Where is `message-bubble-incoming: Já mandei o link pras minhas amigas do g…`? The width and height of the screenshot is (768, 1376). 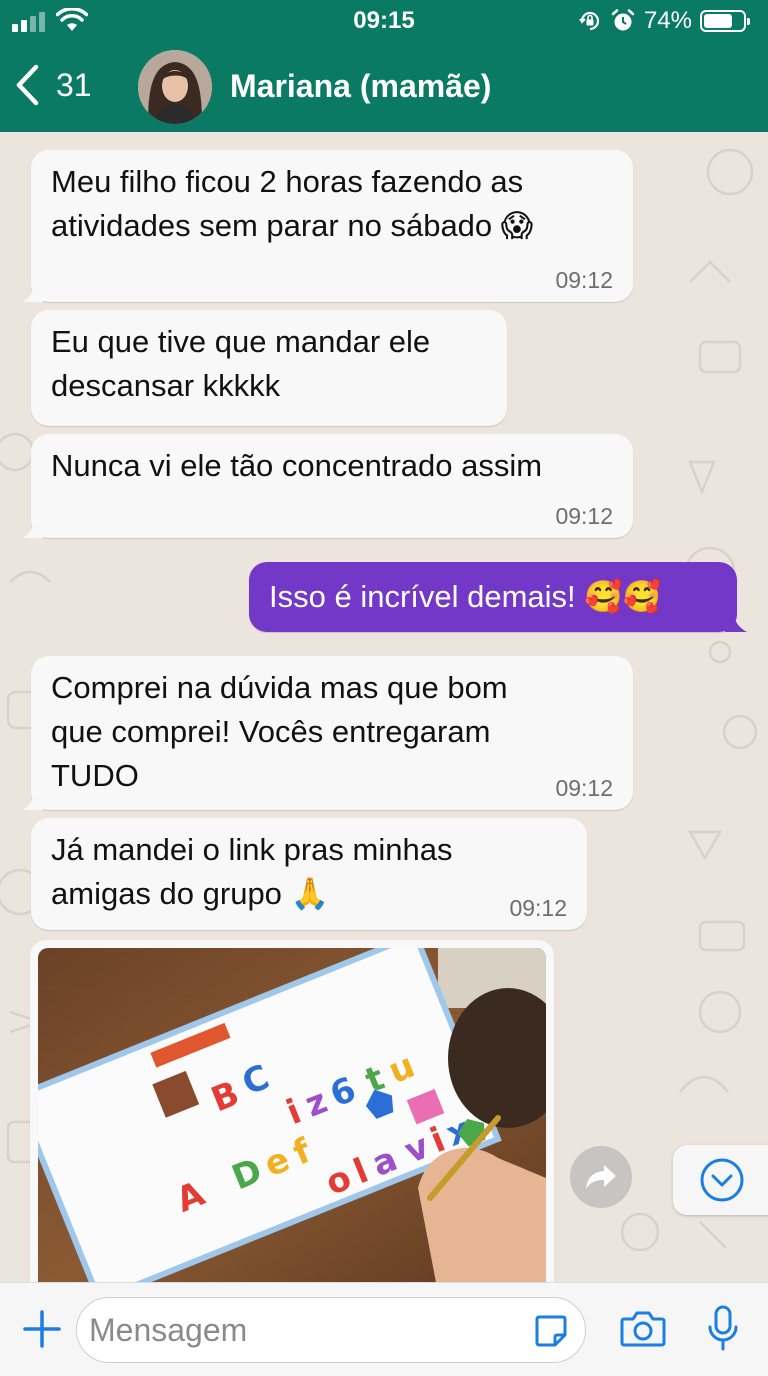
message-bubble-incoming: Já mandei o link pras minhas amigas do g… is located at coordinates (309, 874).